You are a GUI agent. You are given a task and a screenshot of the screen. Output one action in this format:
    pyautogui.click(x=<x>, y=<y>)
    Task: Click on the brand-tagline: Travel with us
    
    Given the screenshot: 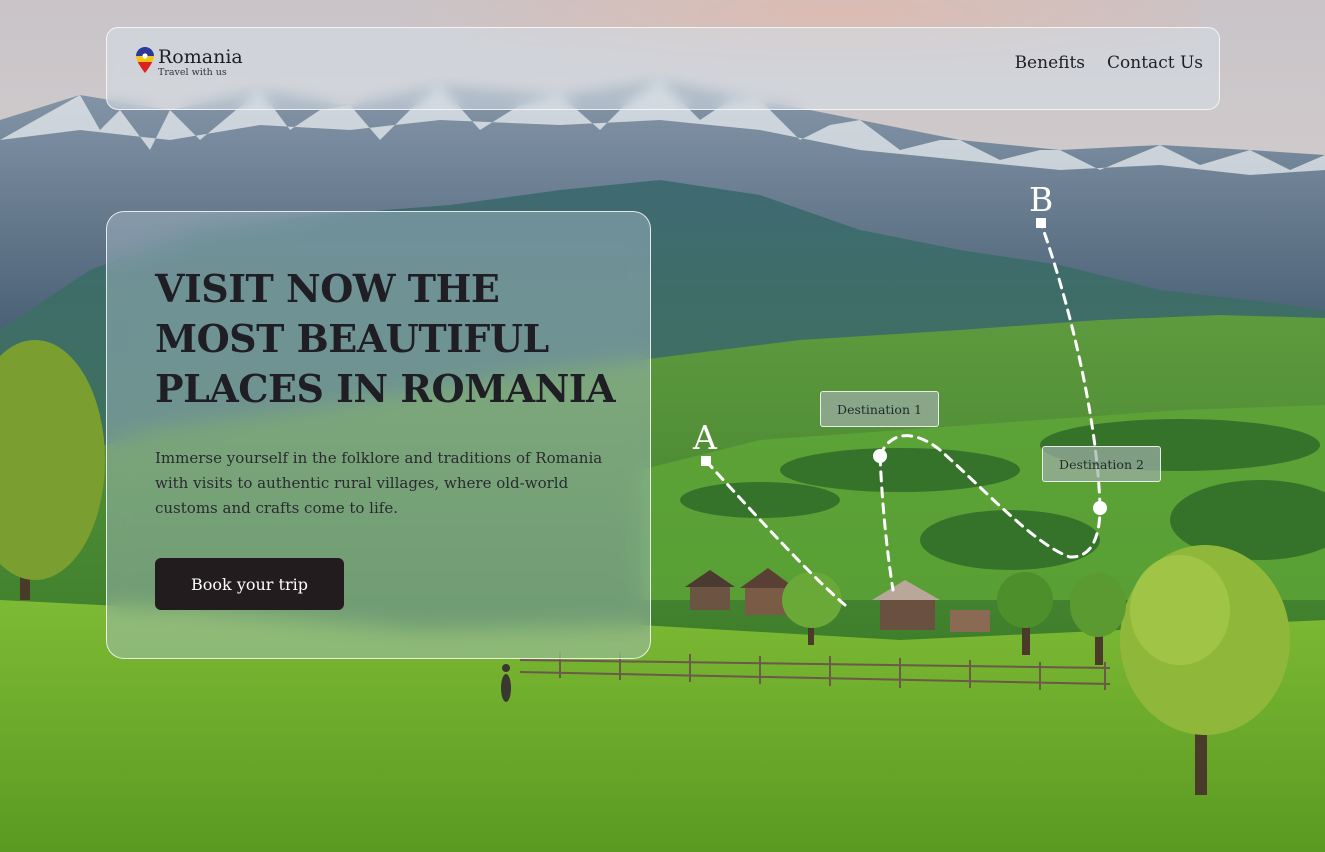 What is the action you would take?
    pyautogui.click(x=192, y=72)
    